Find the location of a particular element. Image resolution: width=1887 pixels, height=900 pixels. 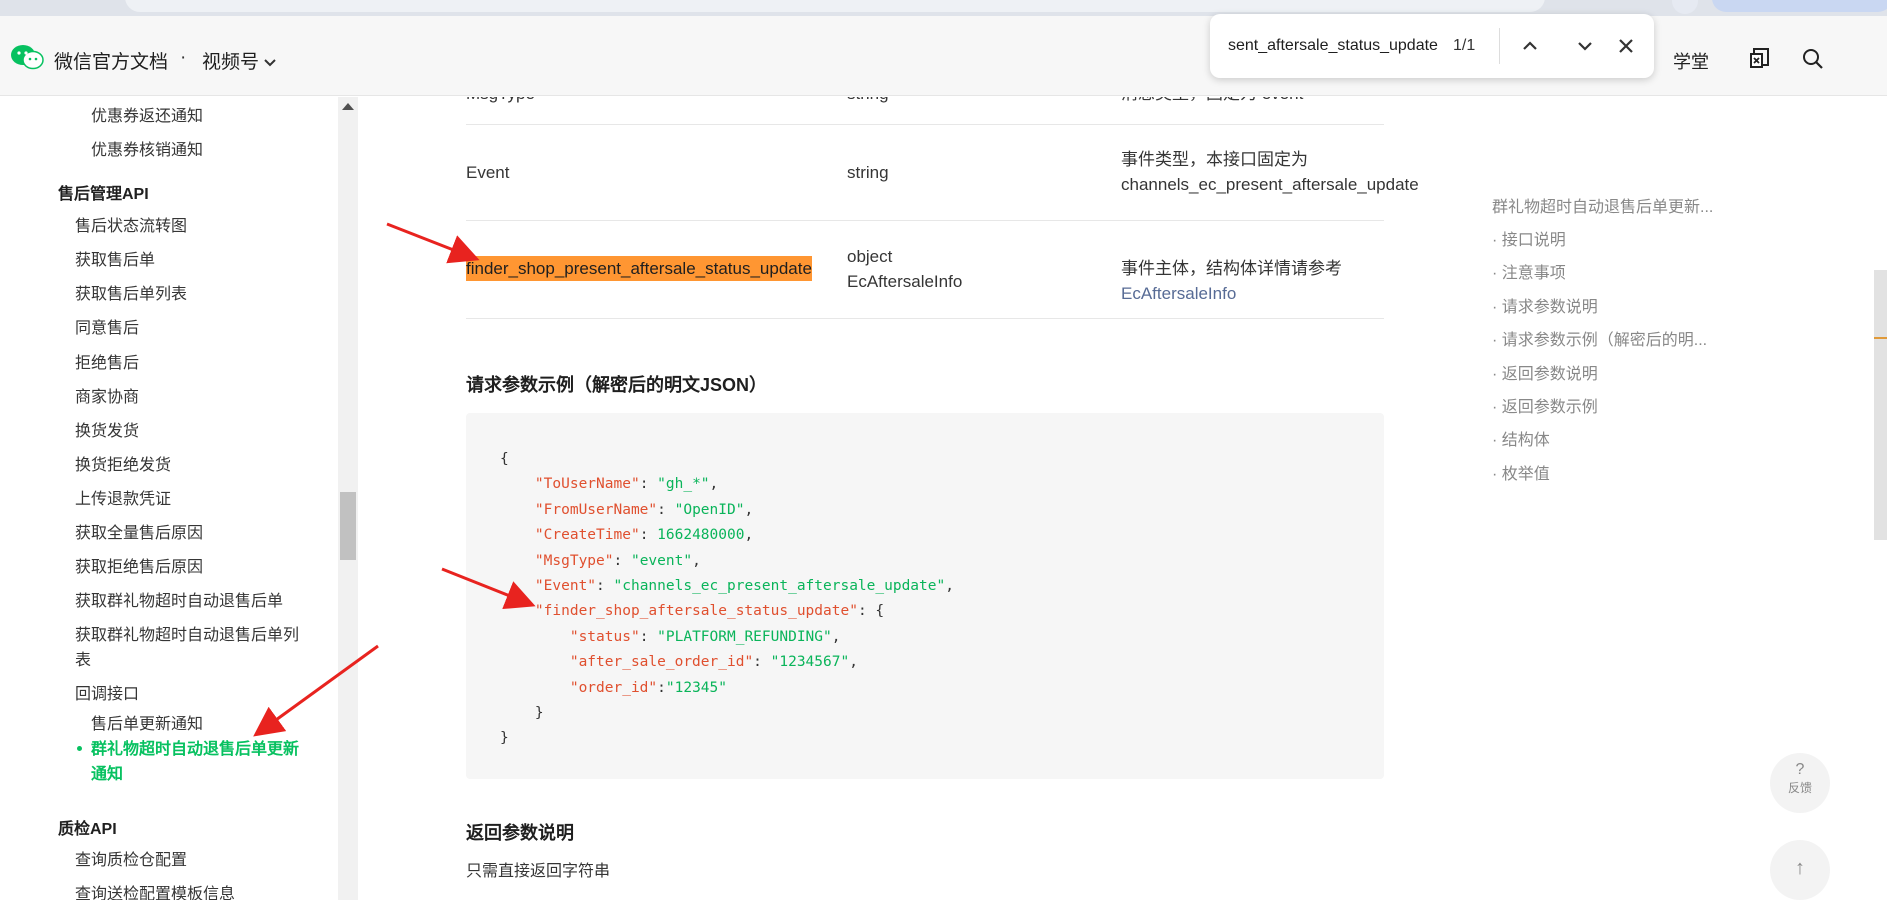

sidebar-item-gift-timeout-update-notify: 群礼物超时自动退售后单更新 通知 is located at coordinates (195, 762).